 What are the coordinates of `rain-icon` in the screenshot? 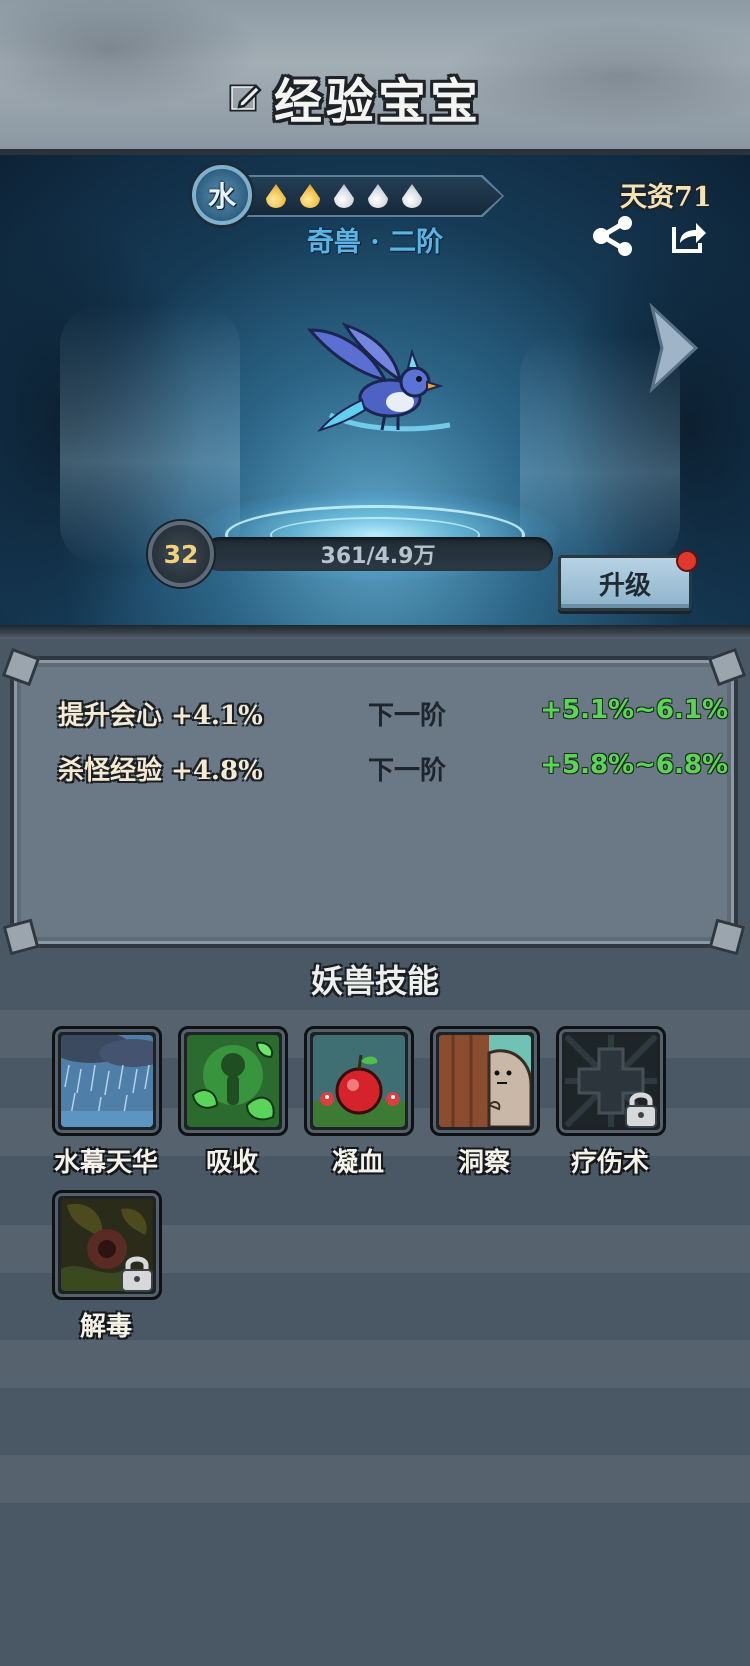 It's located at (107, 1081).